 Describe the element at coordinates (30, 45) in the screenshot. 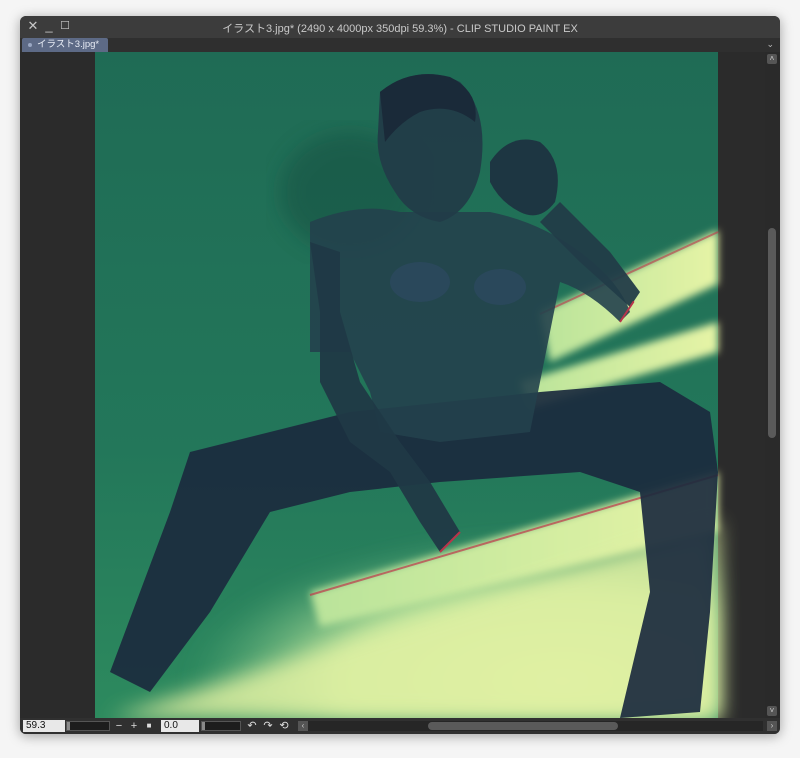

I see `tab-modified-dot-icon` at that location.